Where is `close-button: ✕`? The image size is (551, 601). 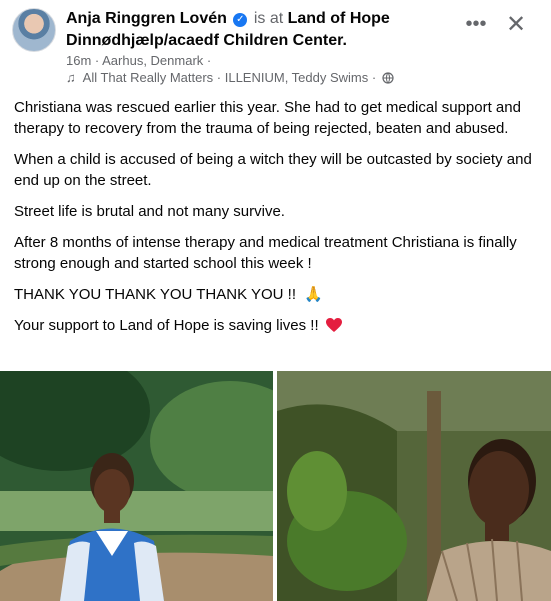 close-button: ✕ is located at coordinates (516, 26).